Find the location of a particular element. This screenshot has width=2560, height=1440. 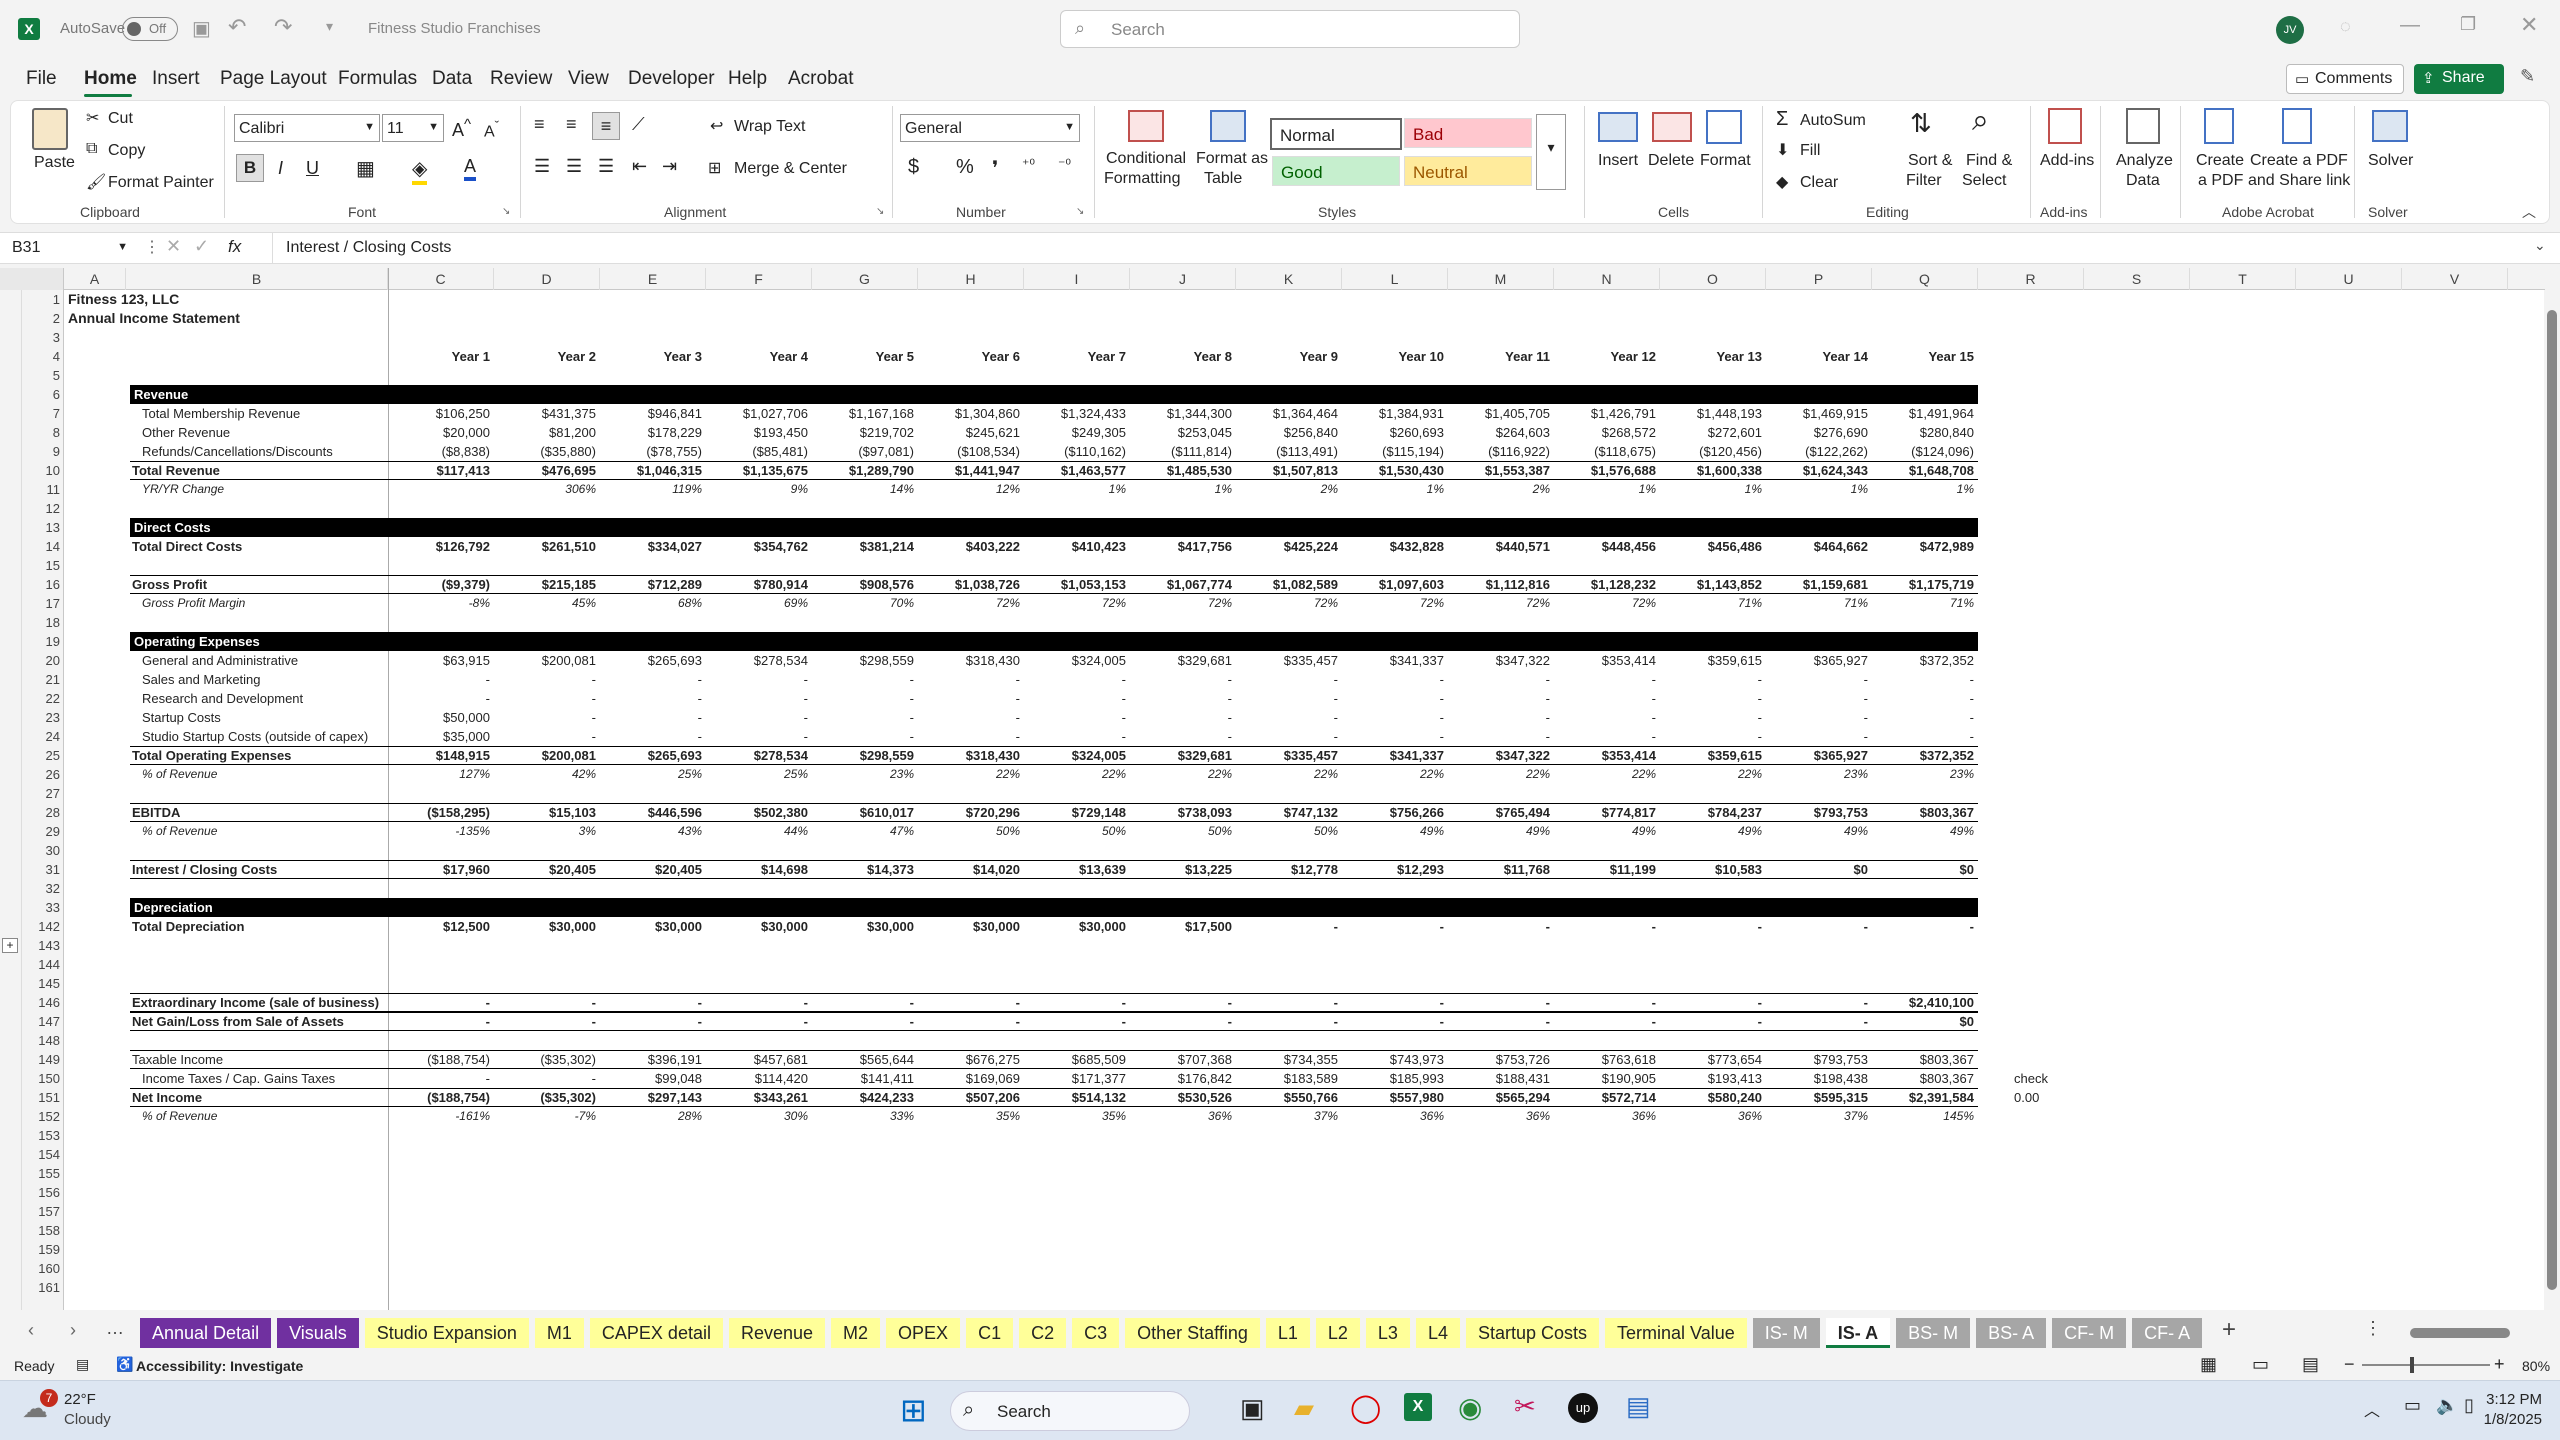

cell-value: $440,571 is located at coordinates (1500, 546).